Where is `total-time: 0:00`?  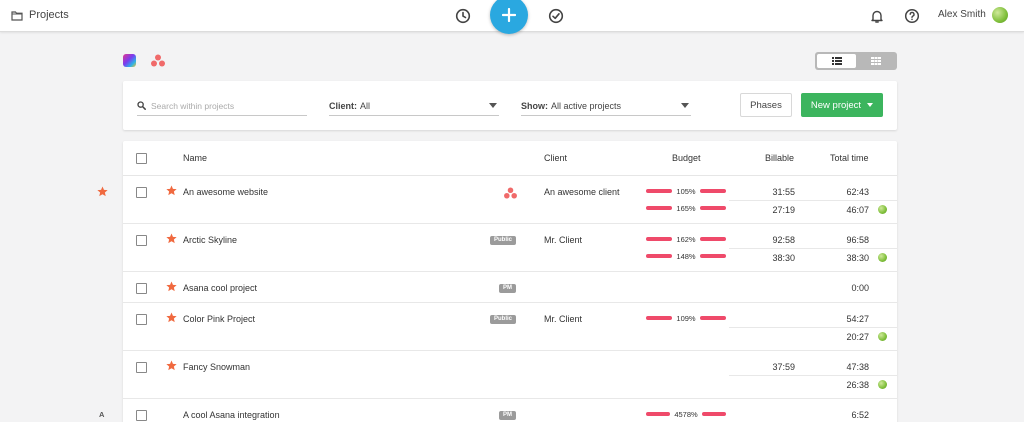 total-time: 0:00 is located at coordinates (860, 288).